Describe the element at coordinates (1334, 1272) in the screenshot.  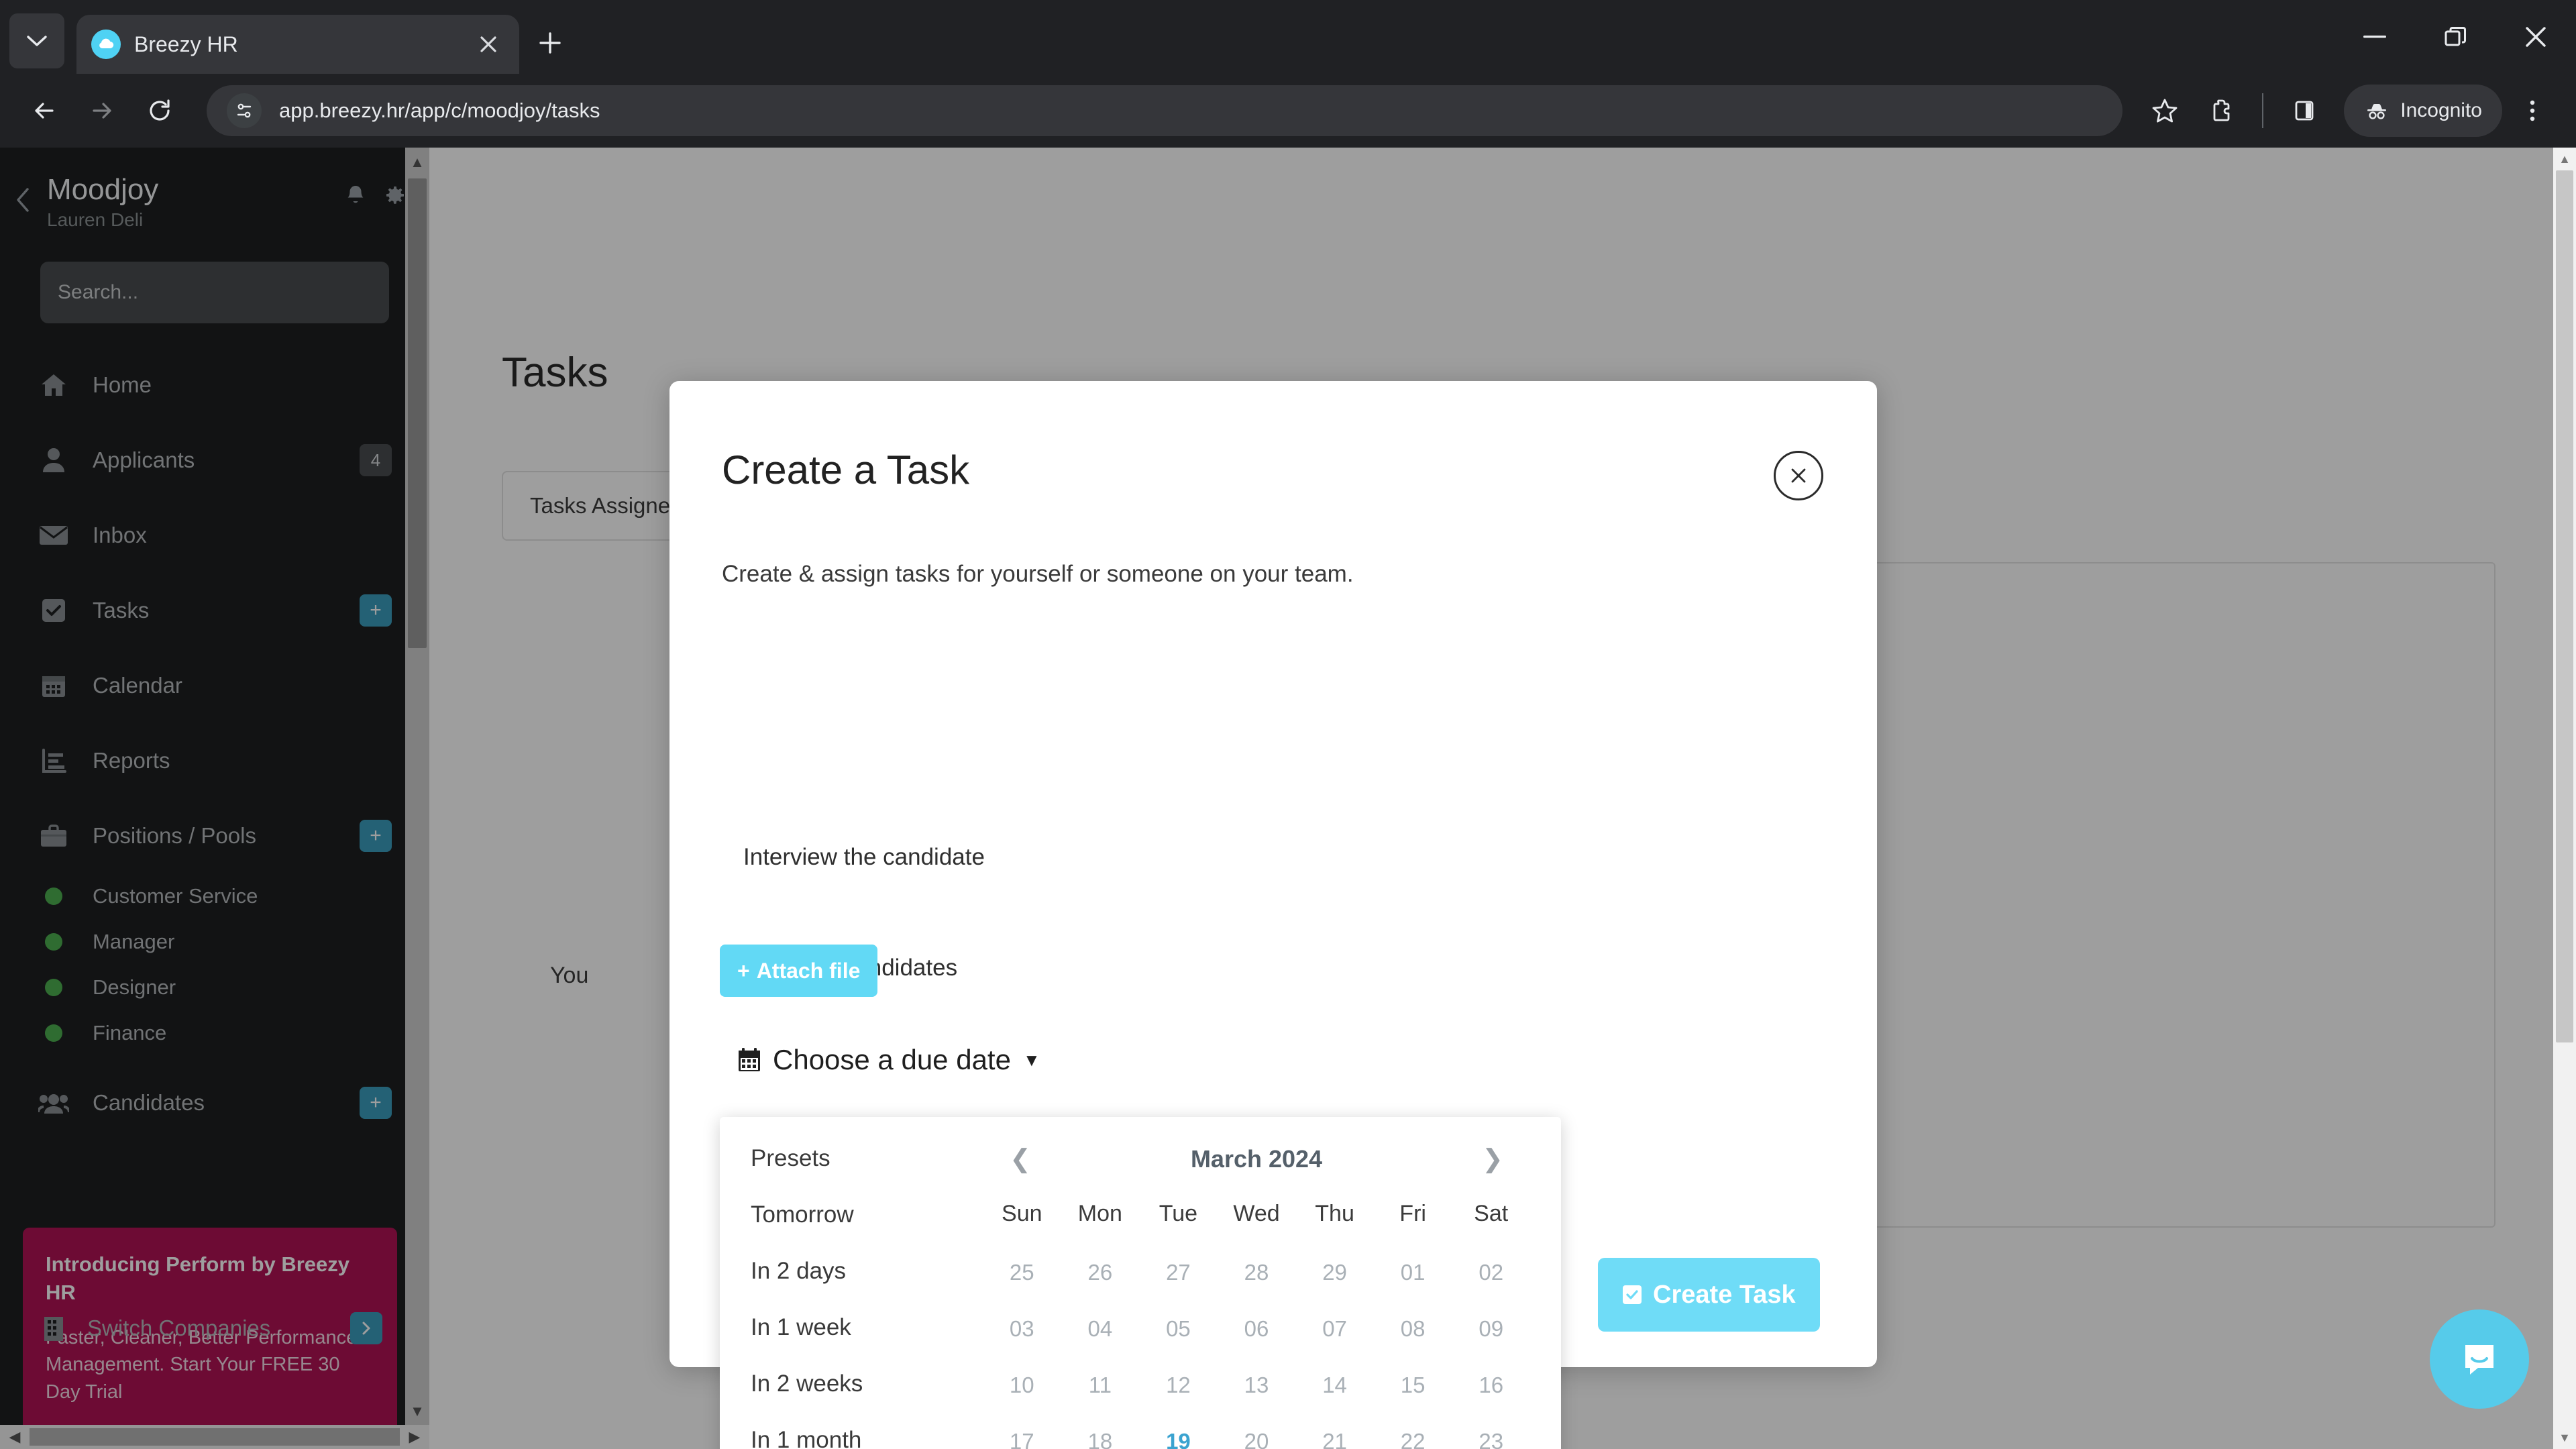
I see `calendar-day: 29` at that location.